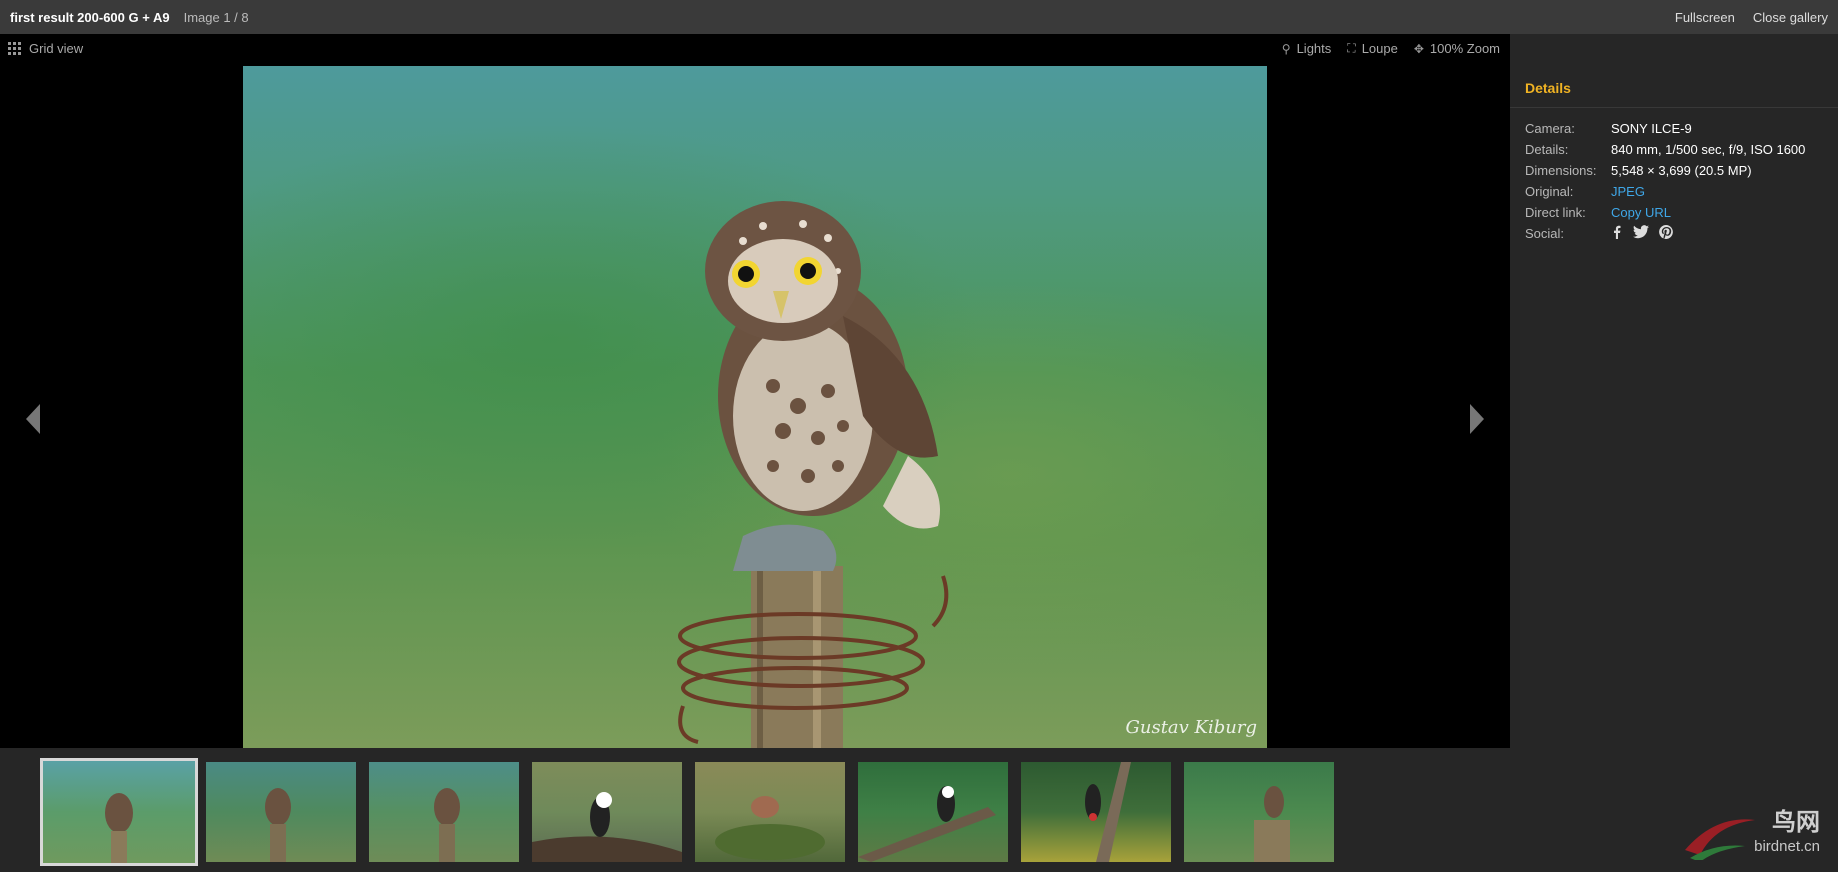 The height and width of the screenshot is (872, 1838). I want to click on camera-row: Camera: SONY ILCE-9, so click(1665, 128).